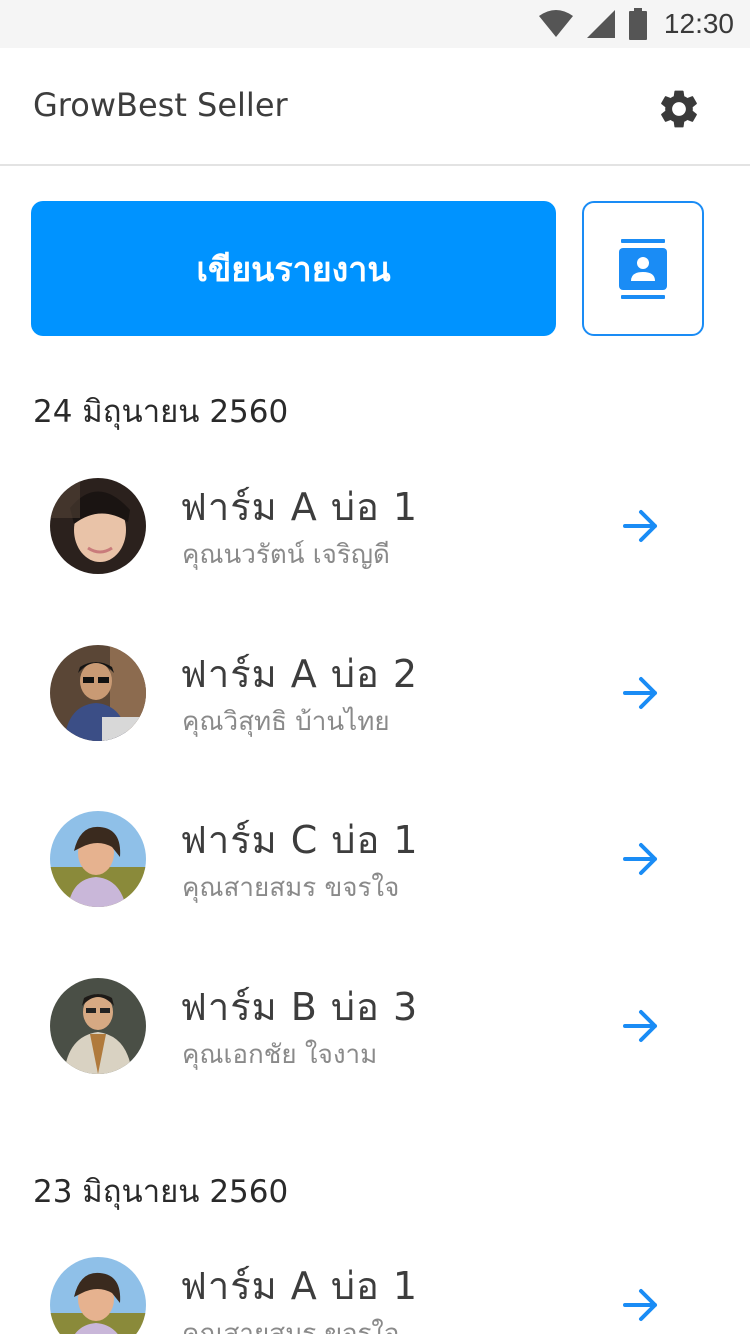 This screenshot has width=750, height=1334. Describe the element at coordinates (698, 23) in the screenshot. I see `status-time: 12:30` at that location.